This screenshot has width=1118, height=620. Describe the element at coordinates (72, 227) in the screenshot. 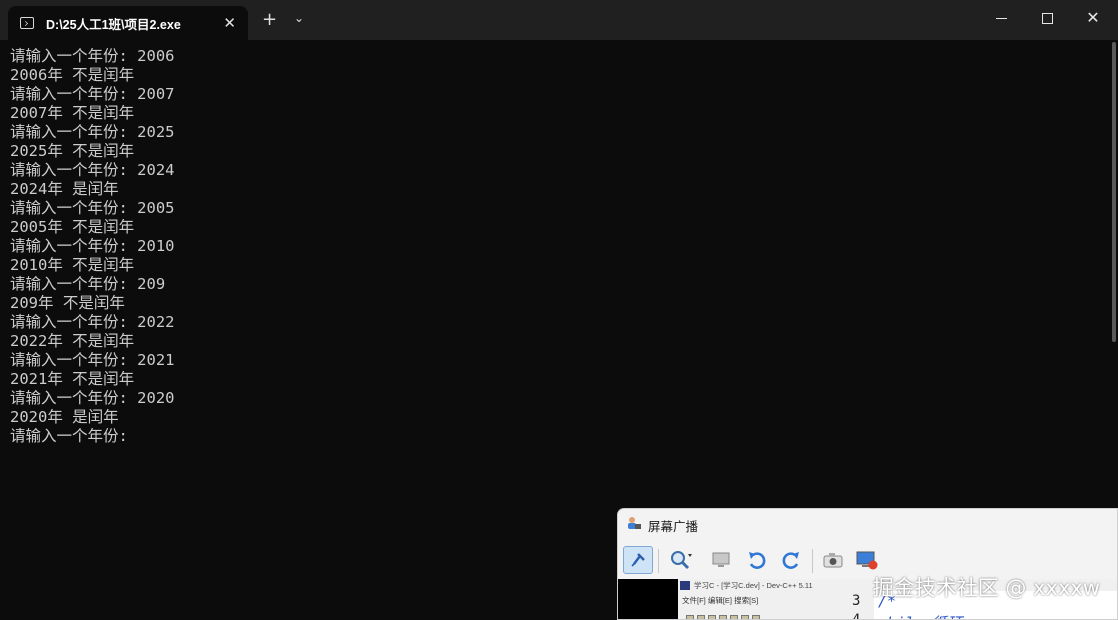

I see `console-line: 2005年 不是闰年` at that location.